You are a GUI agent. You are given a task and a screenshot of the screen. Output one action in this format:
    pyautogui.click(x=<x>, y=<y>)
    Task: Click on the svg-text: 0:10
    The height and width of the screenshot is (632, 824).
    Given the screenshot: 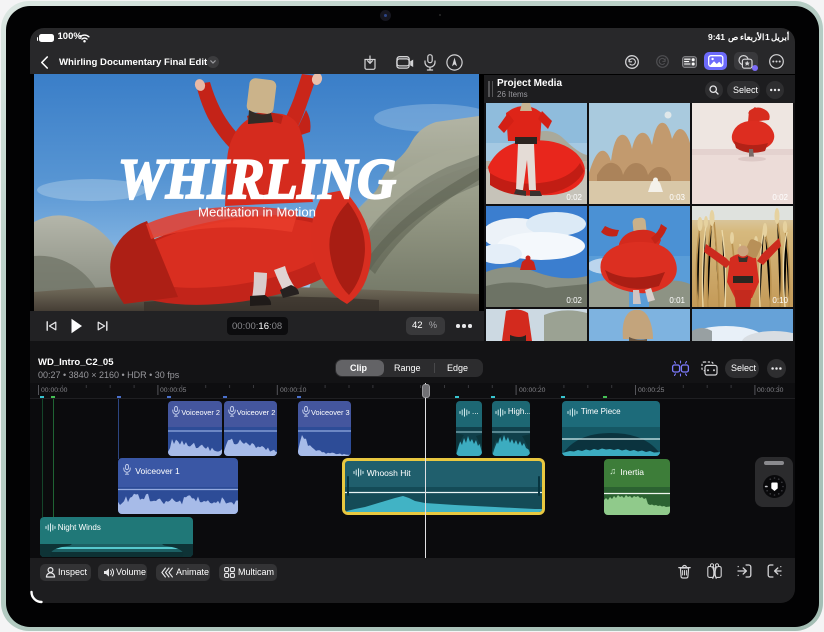 What is the action you would take?
    pyautogui.click(x=780, y=300)
    